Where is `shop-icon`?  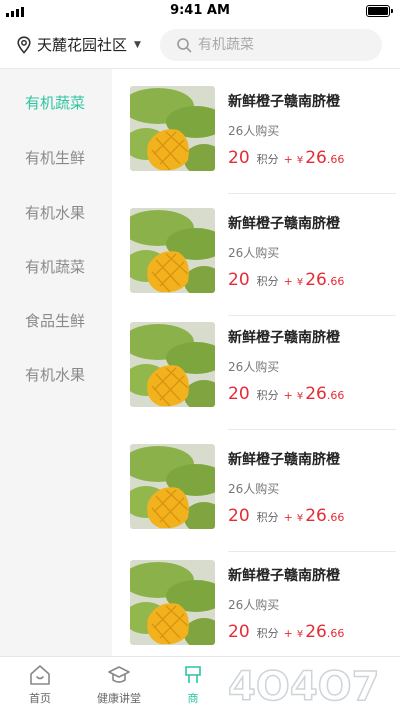 shop-icon is located at coordinates (193, 674).